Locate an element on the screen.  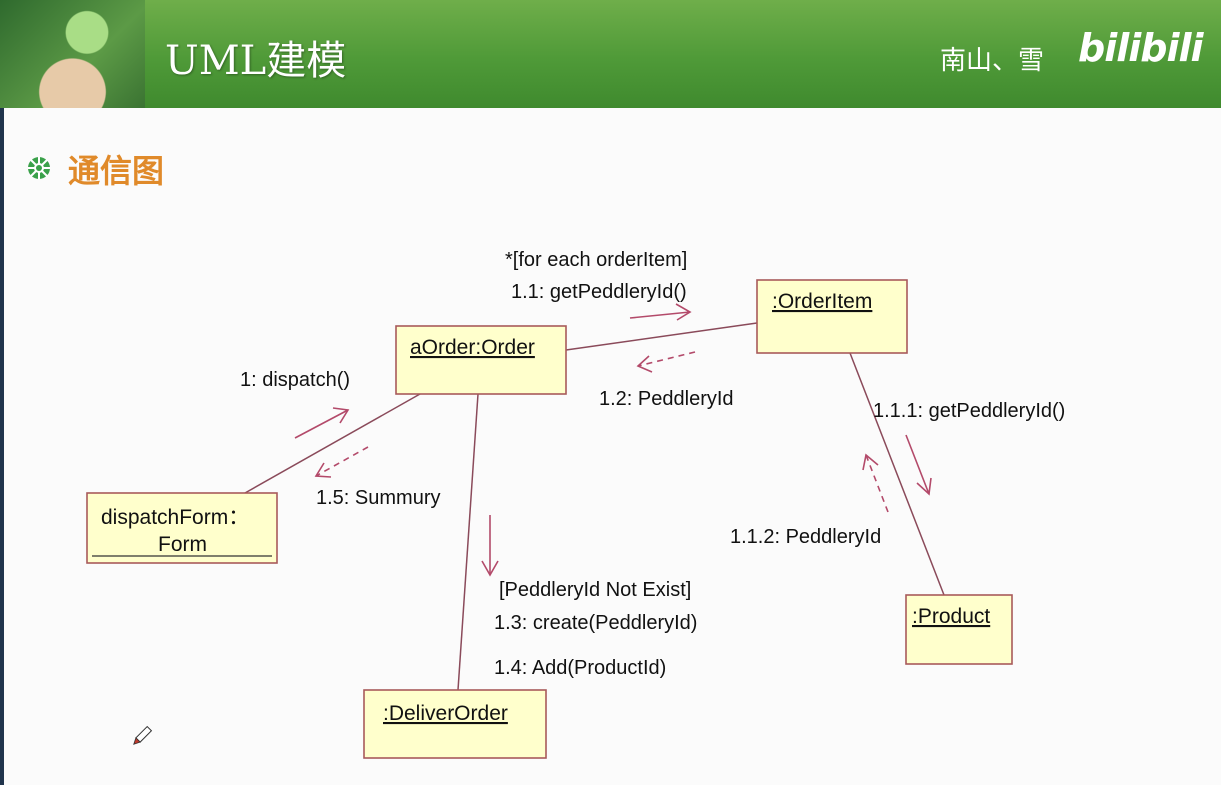
link-orderitem-product is located at coordinates (897, 474).